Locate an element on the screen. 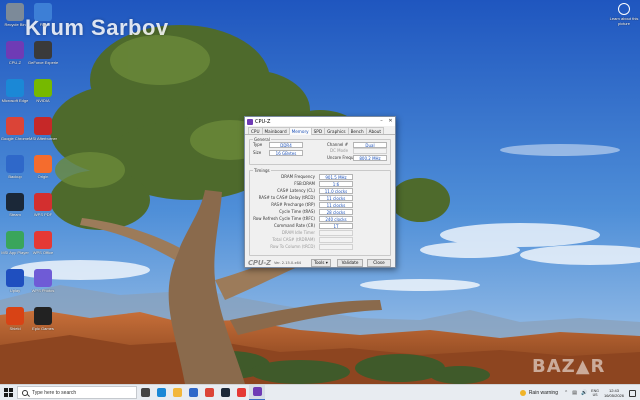 The height and width of the screenshot is (400, 640). timing-value: 1T is located at coordinates (336, 226).